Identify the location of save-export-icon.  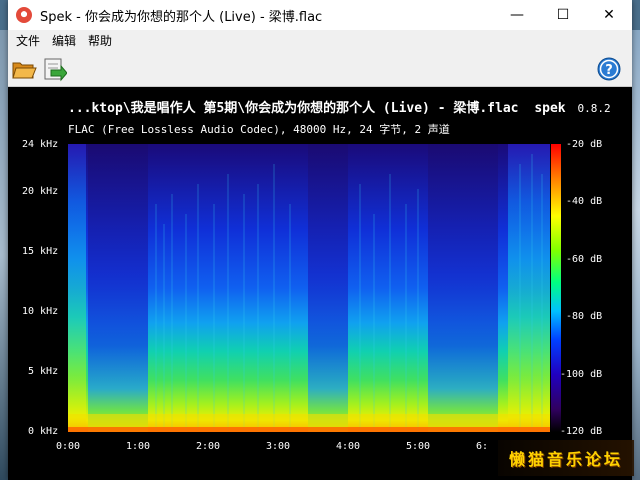
(56, 70).